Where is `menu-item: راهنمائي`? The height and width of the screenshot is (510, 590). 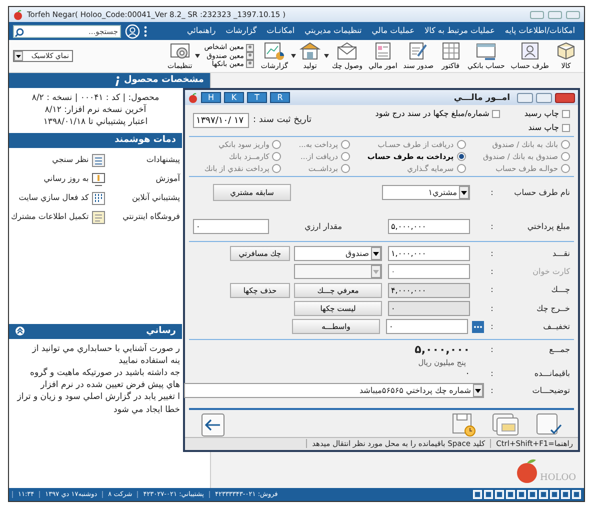 menu-item: راهنمائي is located at coordinates (201, 31).